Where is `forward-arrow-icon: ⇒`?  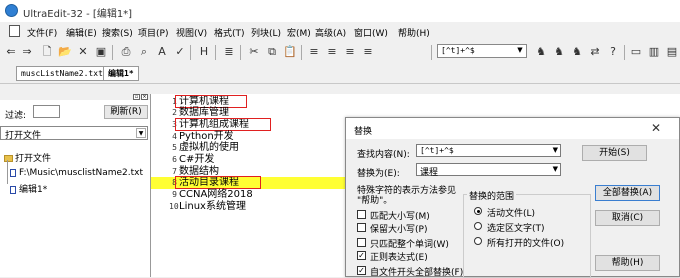 forward-arrow-icon: ⇒ is located at coordinates (27, 52).